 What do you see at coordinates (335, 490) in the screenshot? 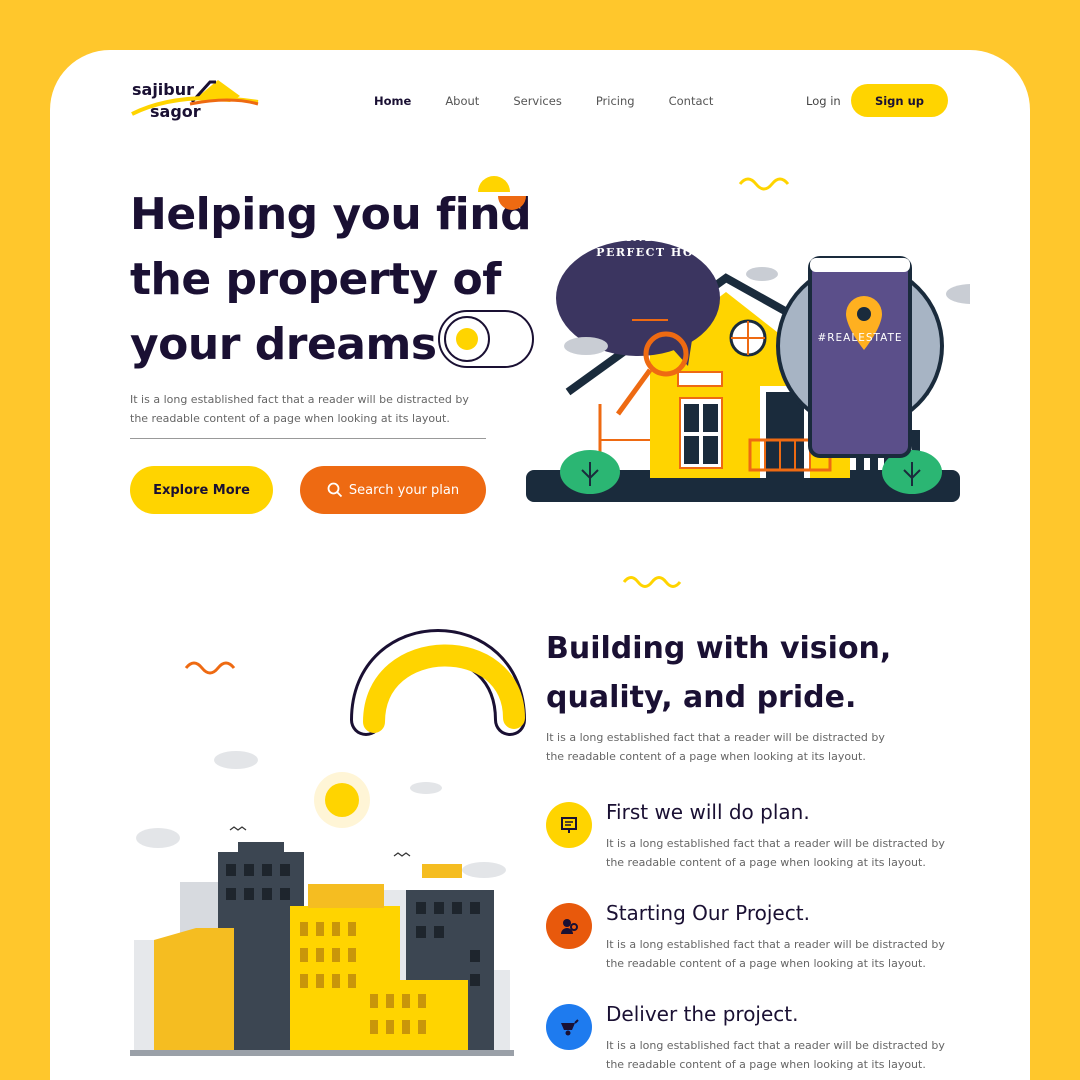
I see `search-icon` at bounding box center [335, 490].